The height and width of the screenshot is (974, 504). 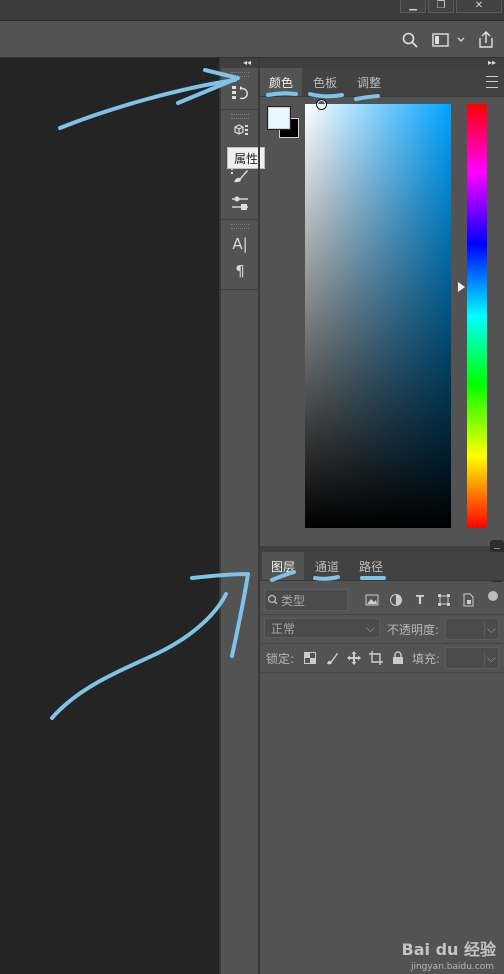 What do you see at coordinates (492, 82) in the screenshot?
I see `panel-menu-icon` at bounding box center [492, 82].